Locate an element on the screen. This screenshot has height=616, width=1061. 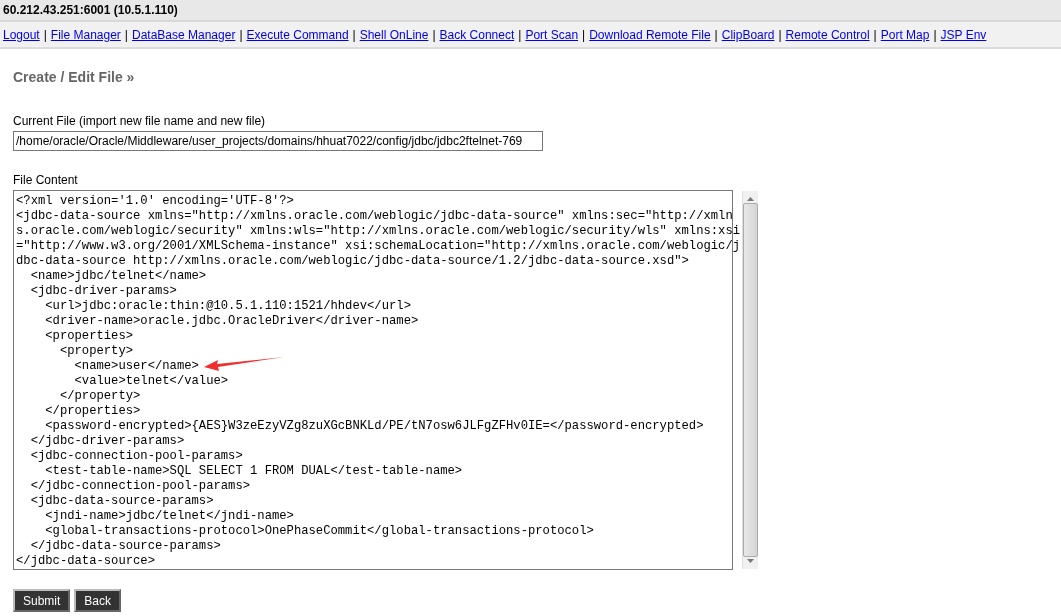
form-button: Submit is located at coordinates (42, 600).